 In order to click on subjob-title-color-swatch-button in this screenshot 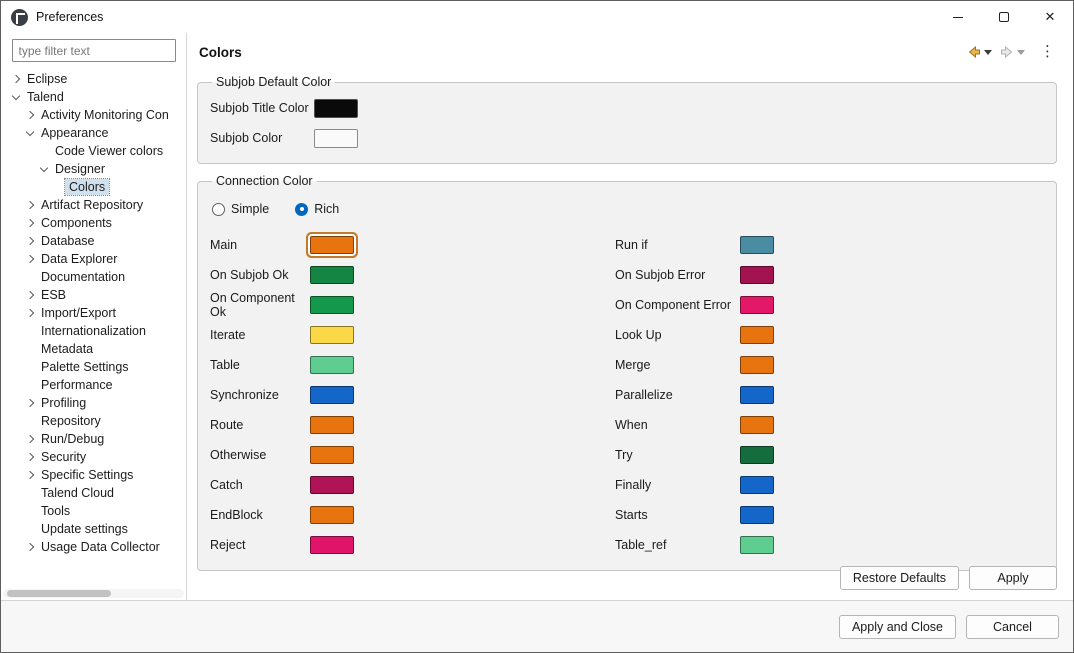, I will do `click(336, 108)`.